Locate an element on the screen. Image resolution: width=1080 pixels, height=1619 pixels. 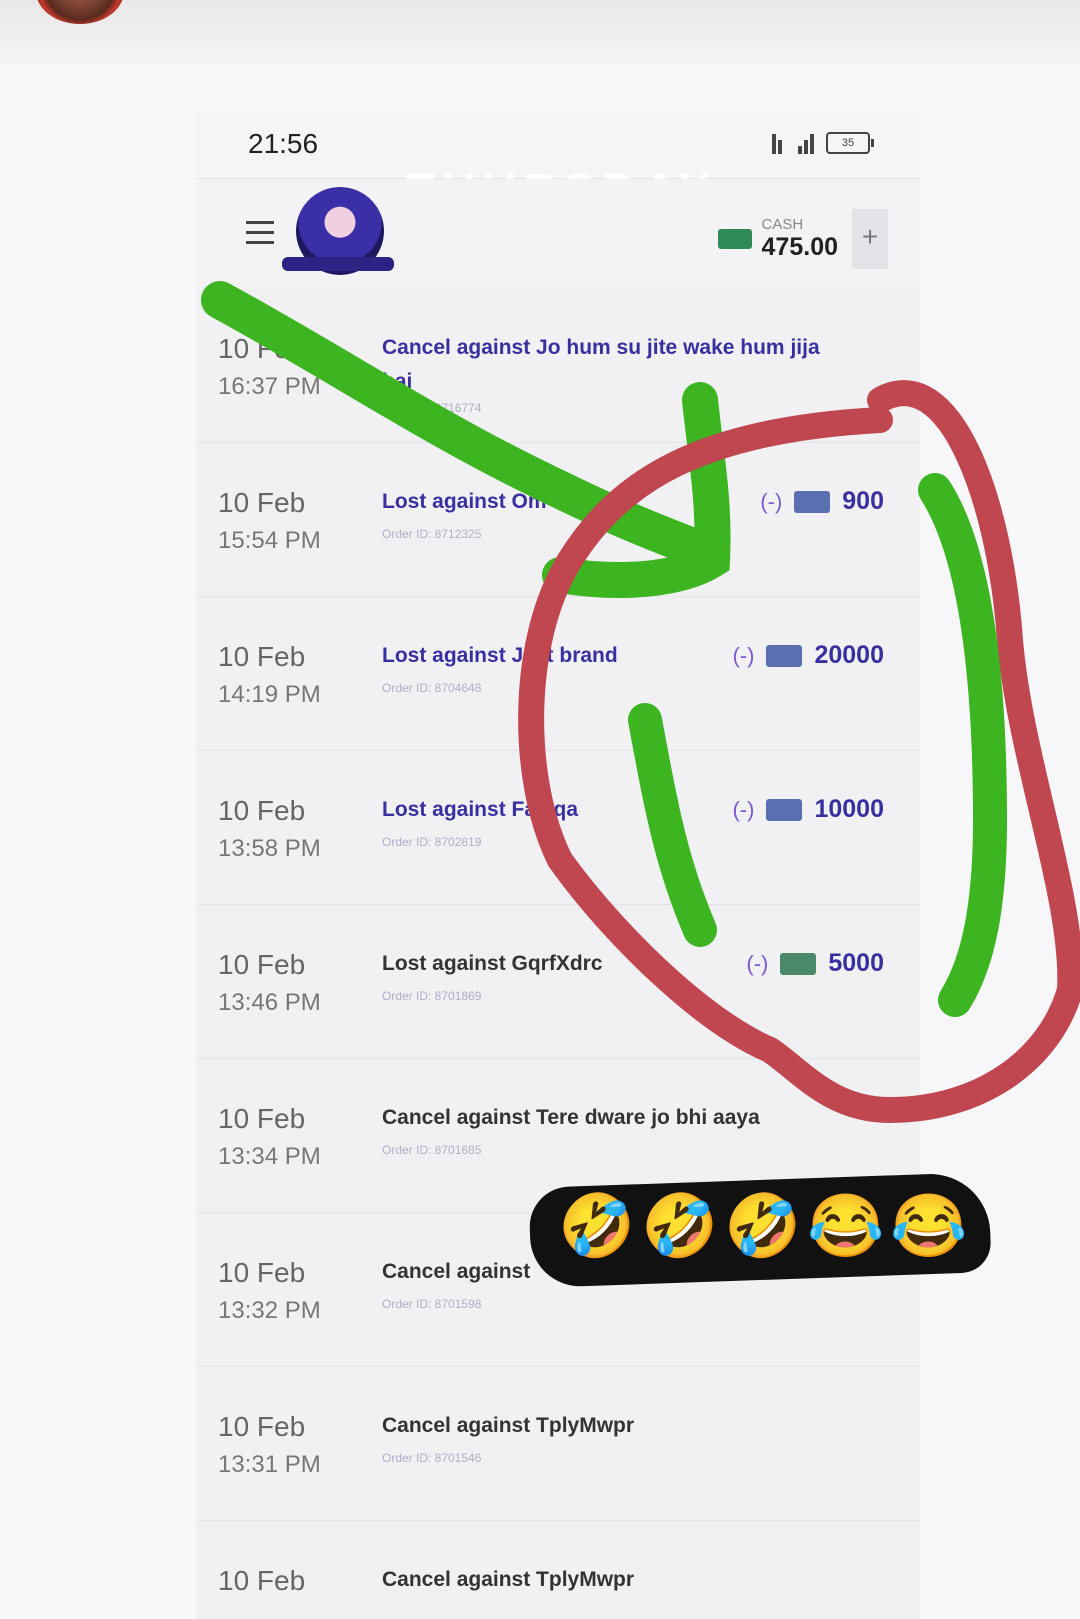
app-logo-banner is located at coordinates (338, 264).